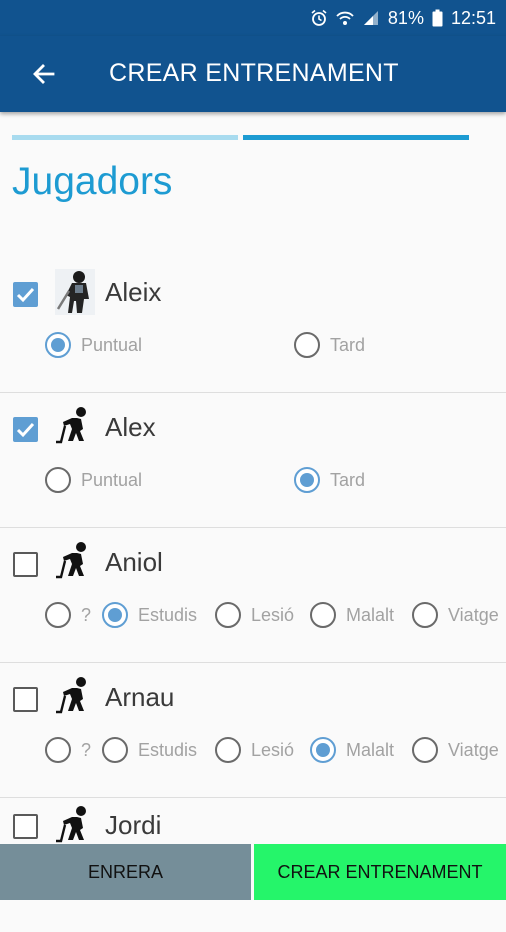 This screenshot has width=506, height=932. I want to click on player-row-aleix: Aleix Puntual Tard, so click(253, 325).